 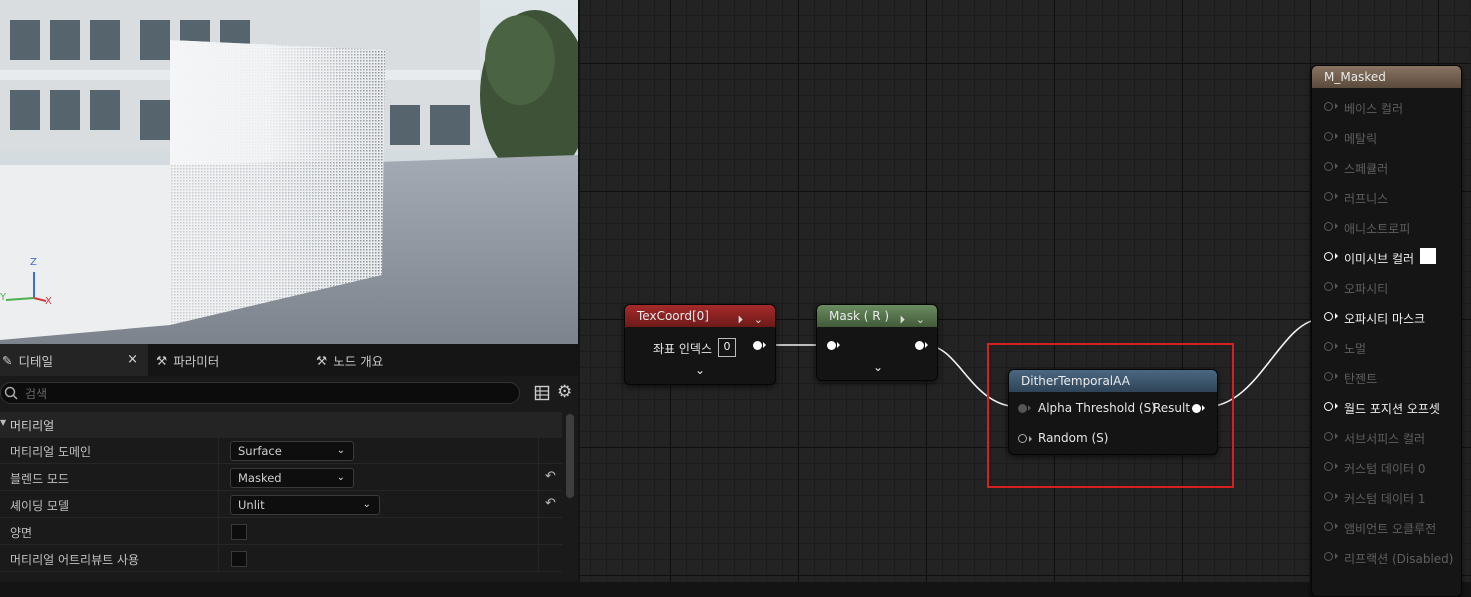 I want to click on texcoord-node: TexCoord[0] ⏵ ⌄ 좌표 인덱스 0 ⌄, so click(x=700, y=344).